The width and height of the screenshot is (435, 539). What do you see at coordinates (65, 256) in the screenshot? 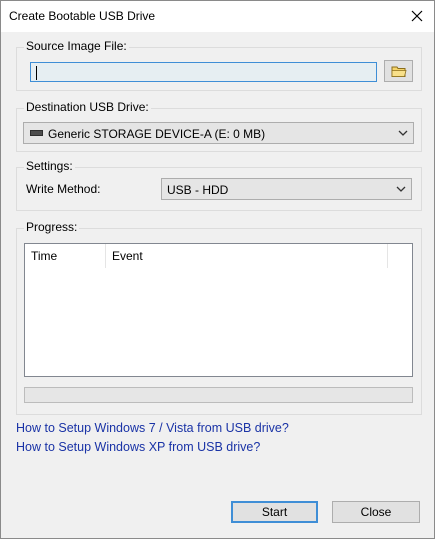
I see `column-header-time: Time` at bounding box center [65, 256].